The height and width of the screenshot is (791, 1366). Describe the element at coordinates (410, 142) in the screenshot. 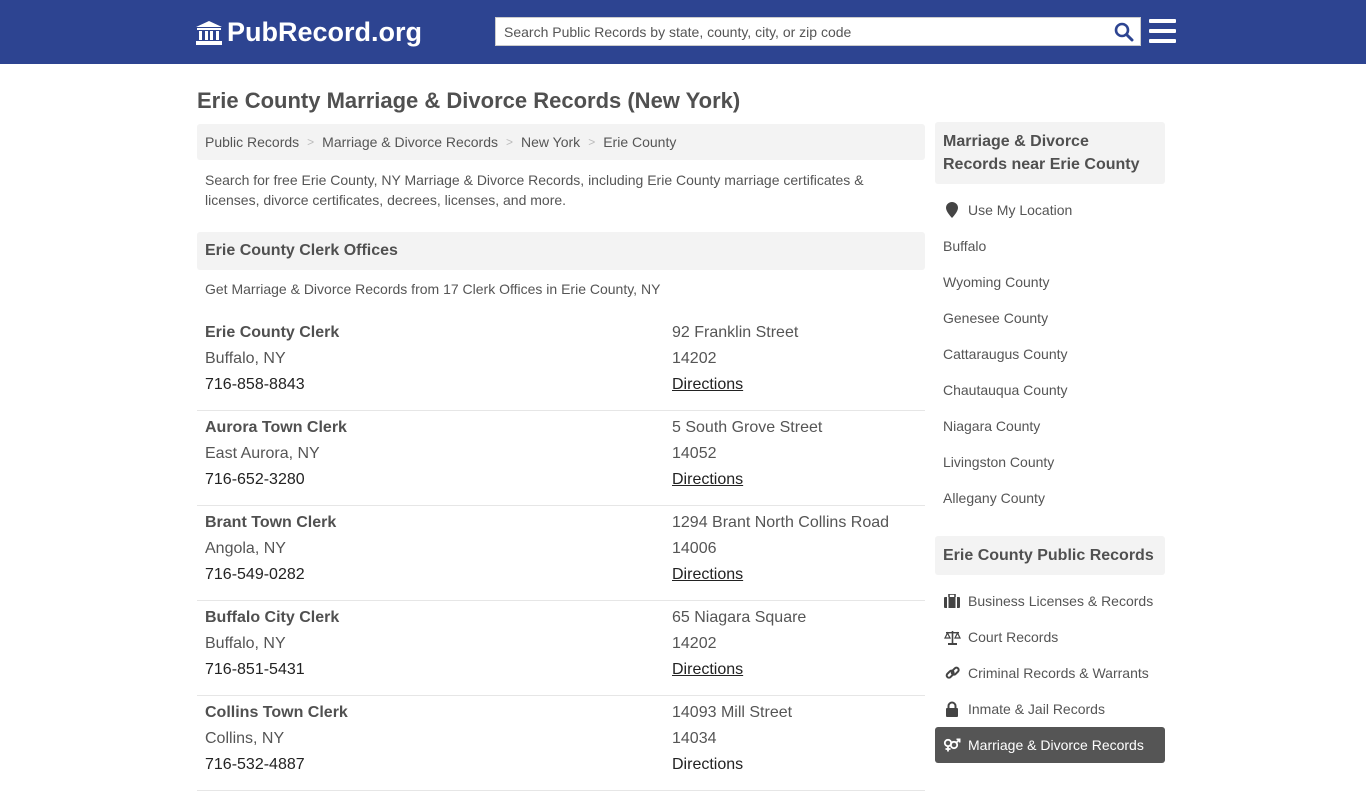

I see `breadcrumb-marriage-divorce: Marriage & Divorce Records` at that location.